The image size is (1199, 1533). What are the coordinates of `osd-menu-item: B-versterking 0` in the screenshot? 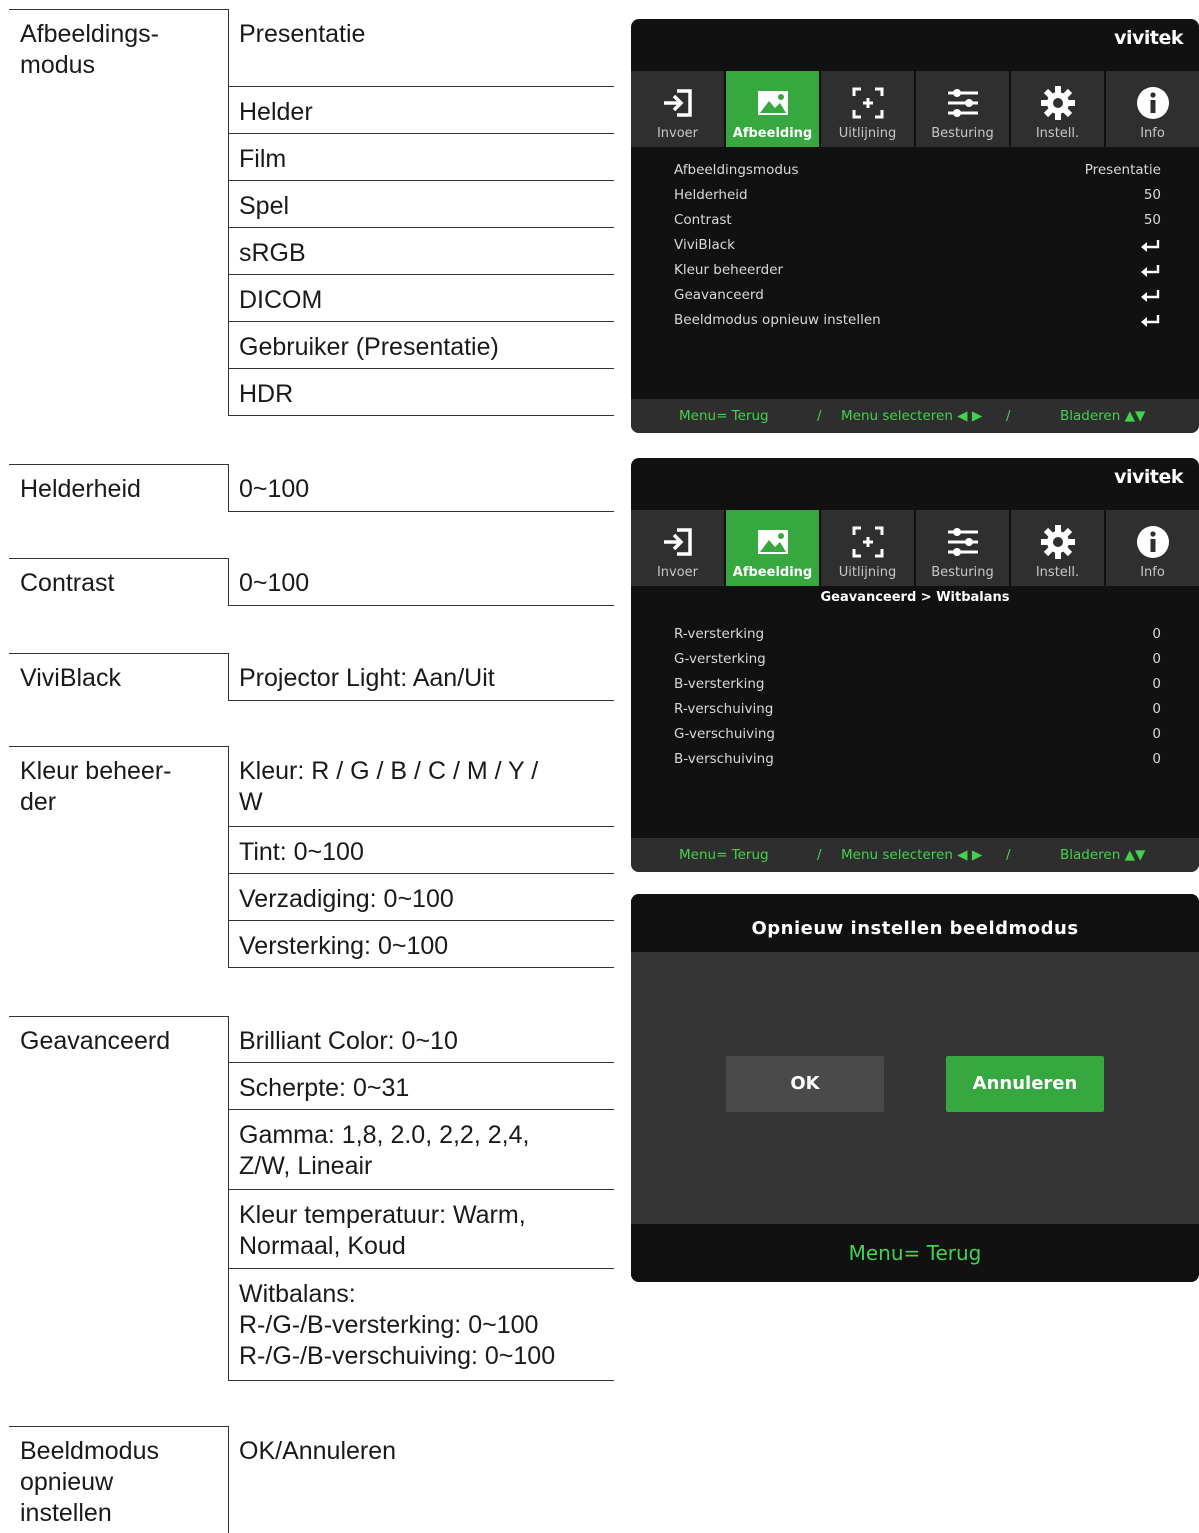 It's located at (917, 686).